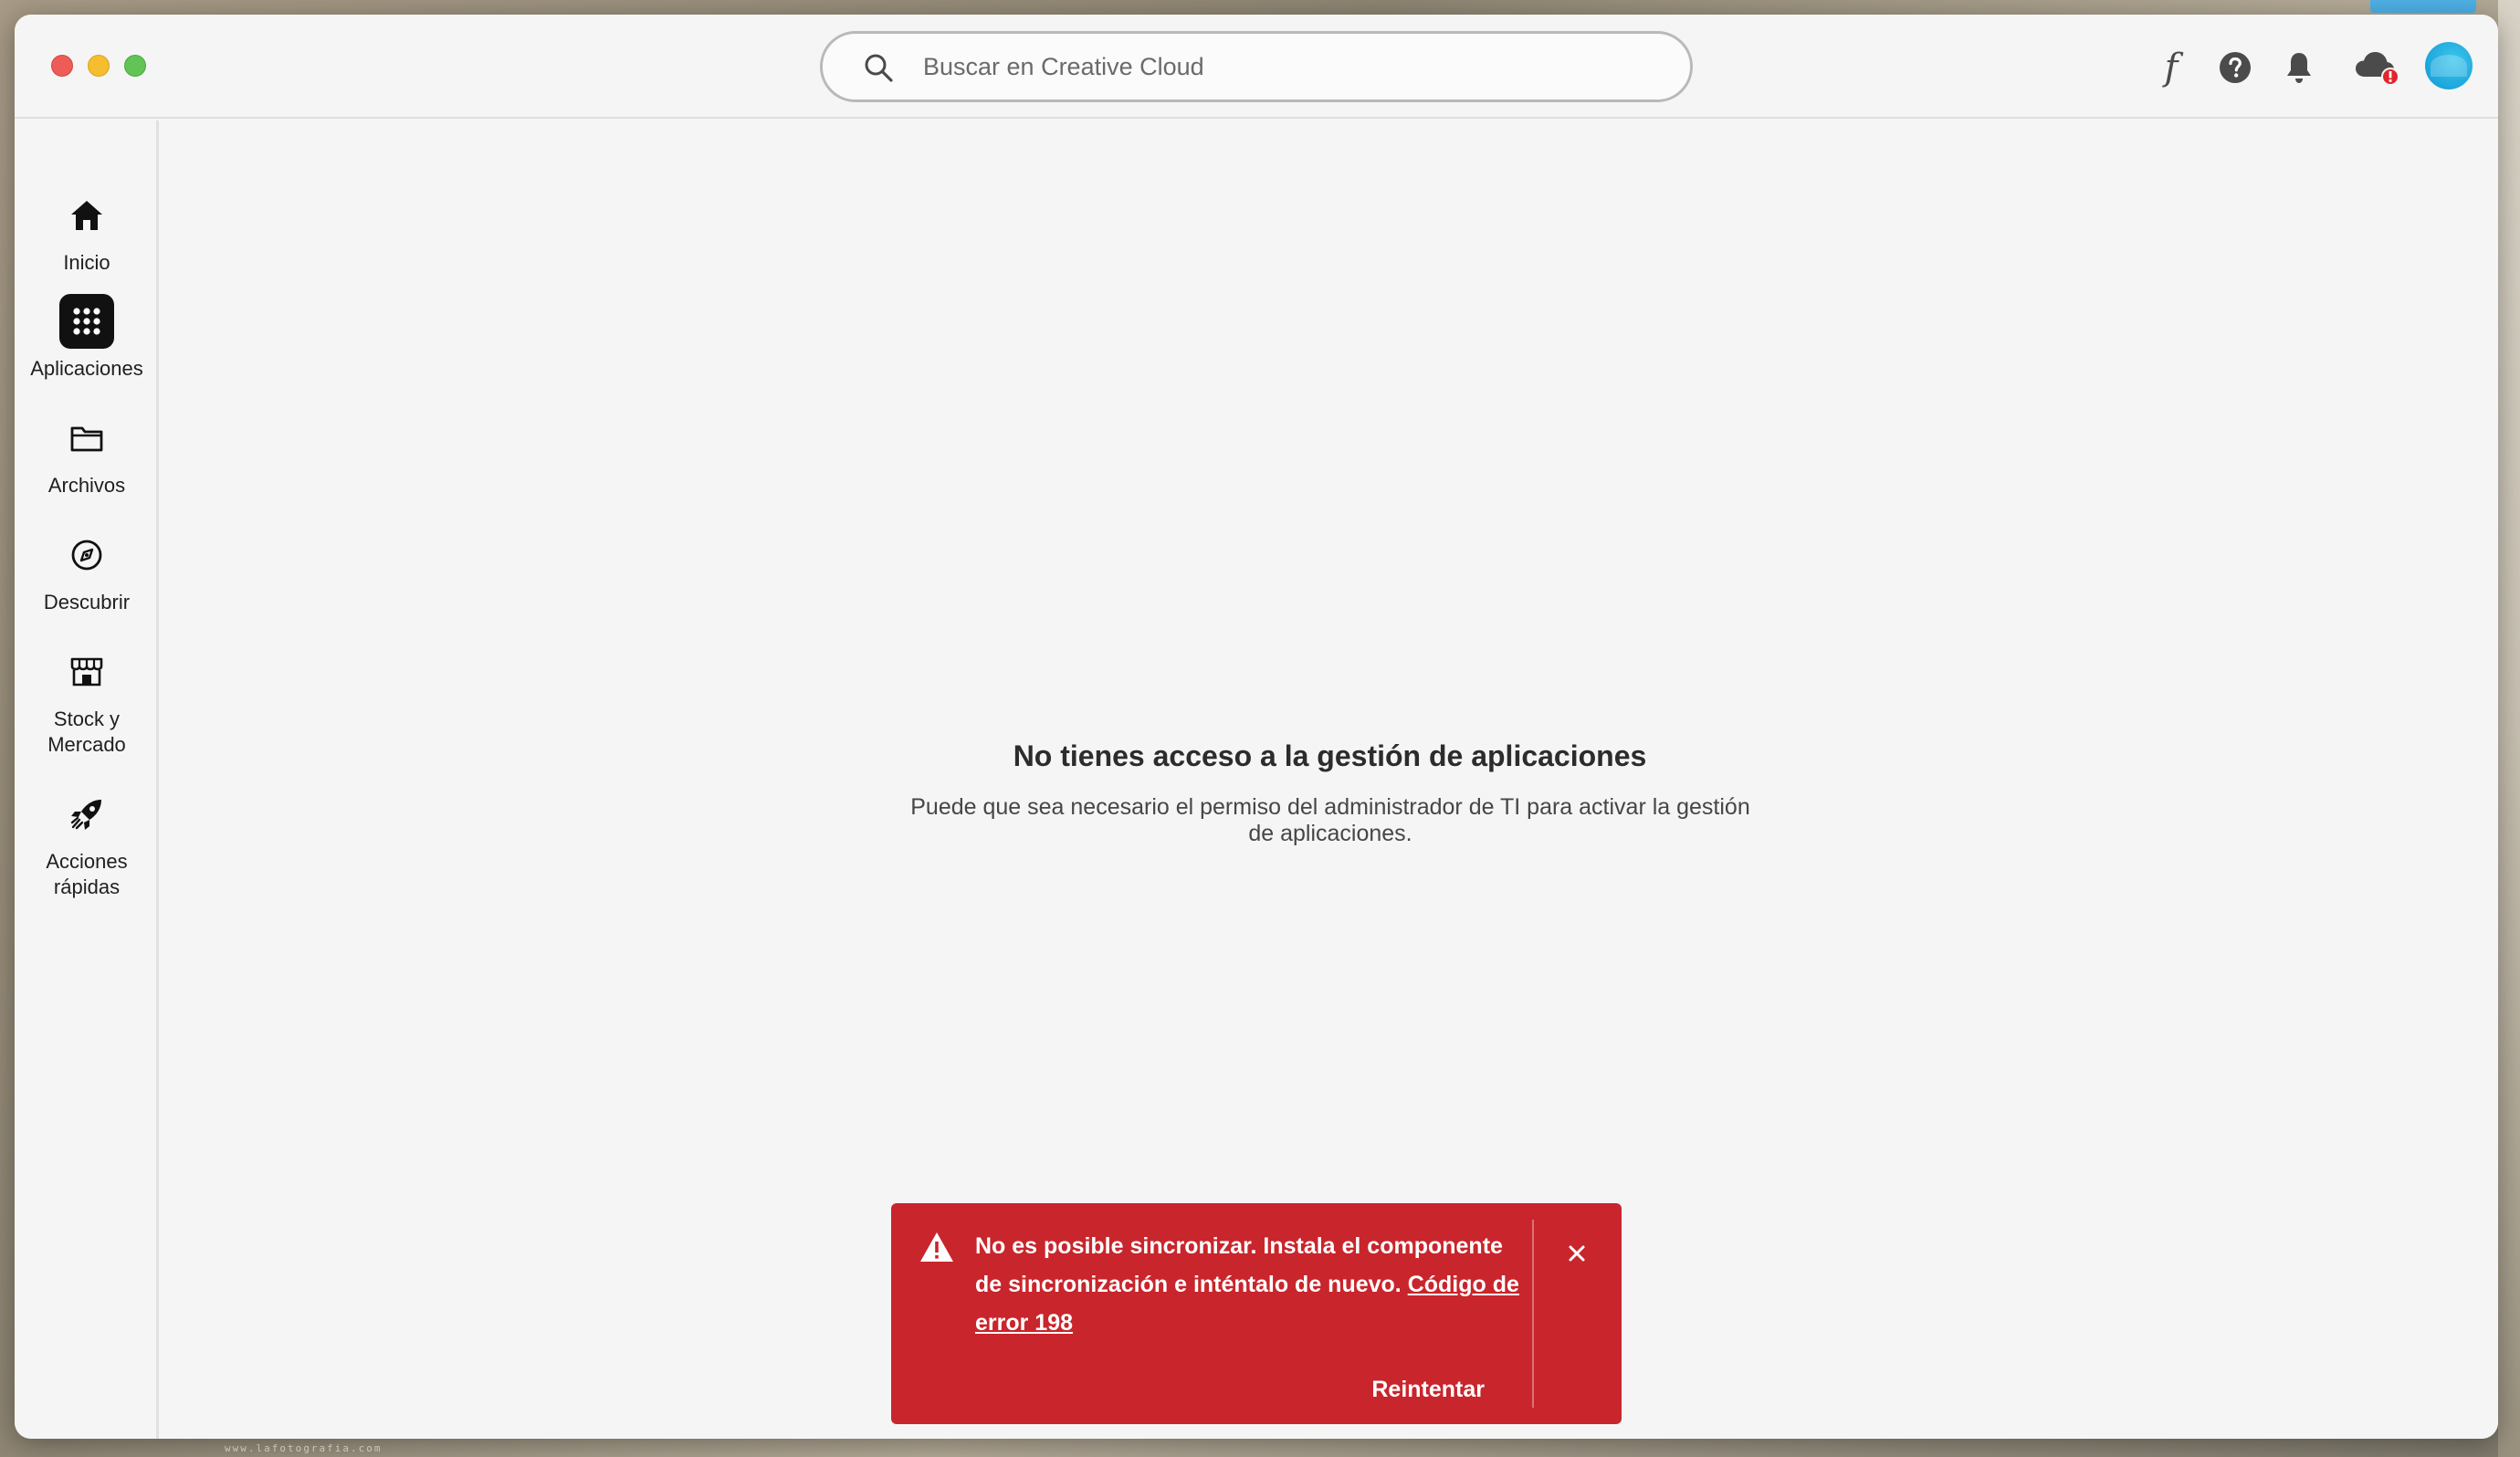 The image size is (2520, 1457). I want to click on stock-market-icon, so click(86, 672).